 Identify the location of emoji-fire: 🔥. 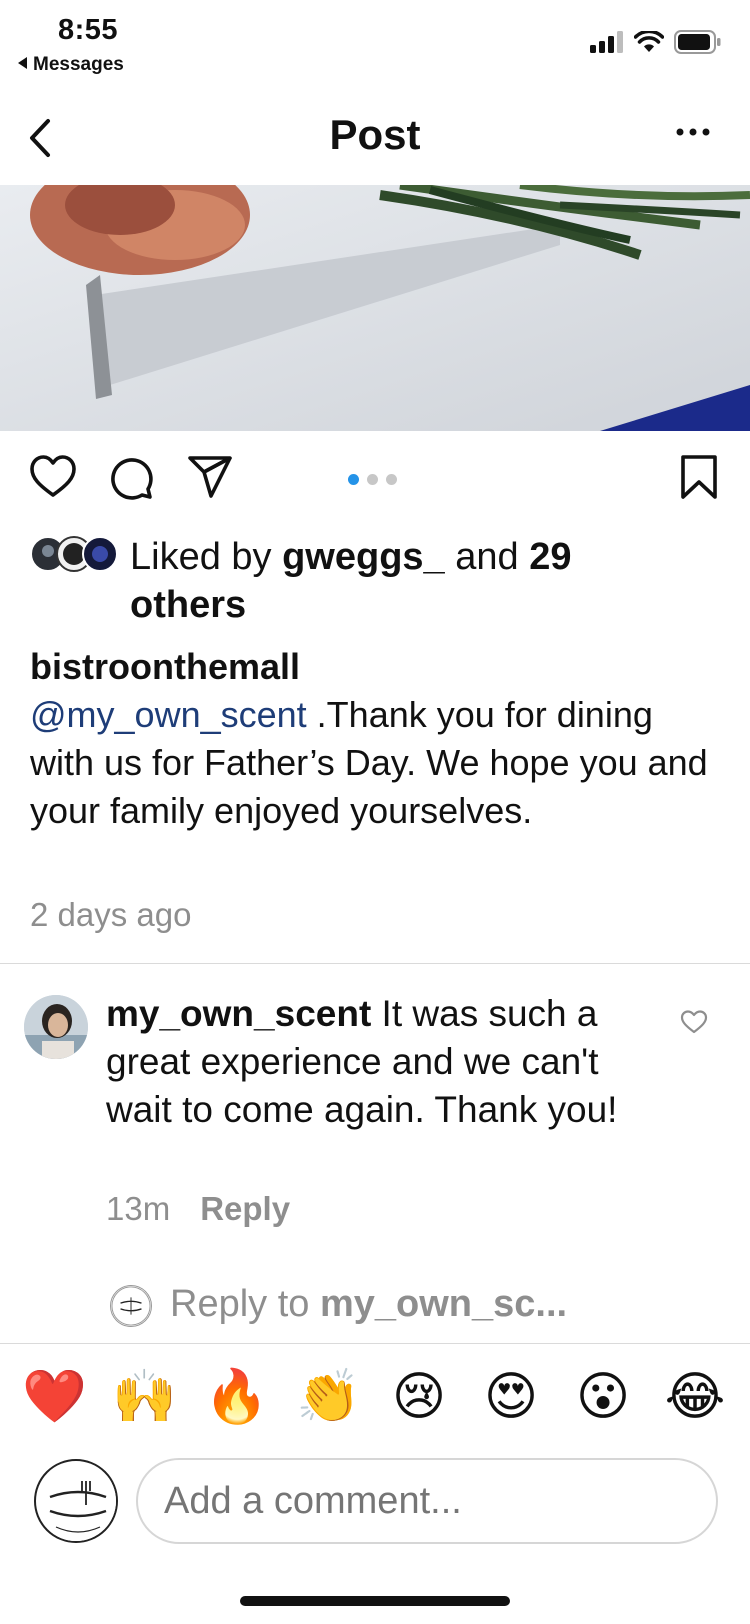
(236, 1397).